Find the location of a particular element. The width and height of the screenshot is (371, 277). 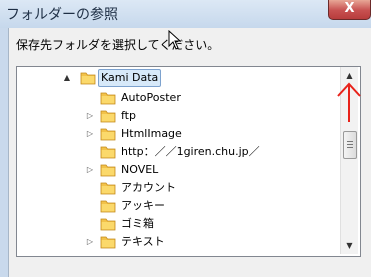

tree-item-label: http：／／1giren.chu.jp／ is located at coordinates (190, 151).